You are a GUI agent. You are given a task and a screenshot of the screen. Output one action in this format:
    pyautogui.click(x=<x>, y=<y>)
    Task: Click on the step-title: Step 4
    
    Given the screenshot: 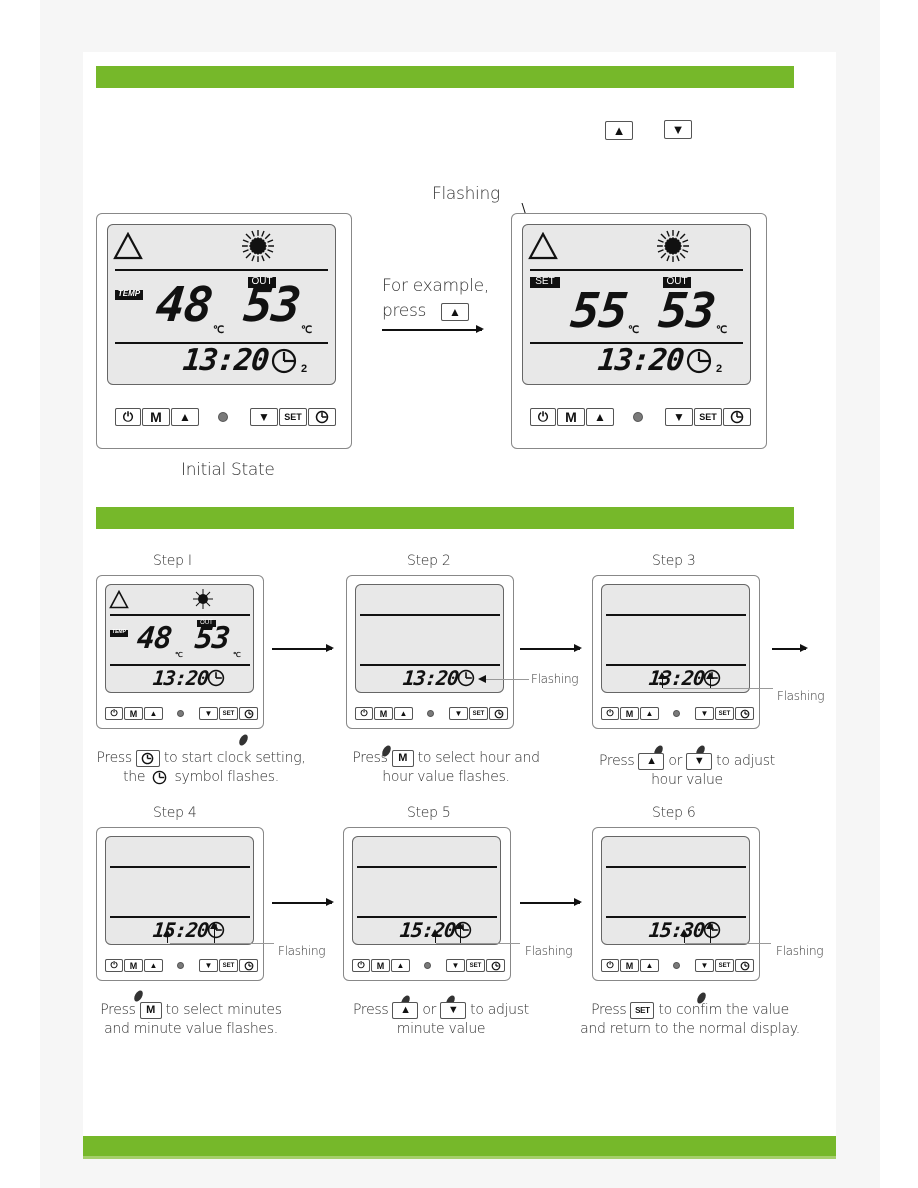 What is the action you would take?
    pyautogui.click(x=175, y=813)
    